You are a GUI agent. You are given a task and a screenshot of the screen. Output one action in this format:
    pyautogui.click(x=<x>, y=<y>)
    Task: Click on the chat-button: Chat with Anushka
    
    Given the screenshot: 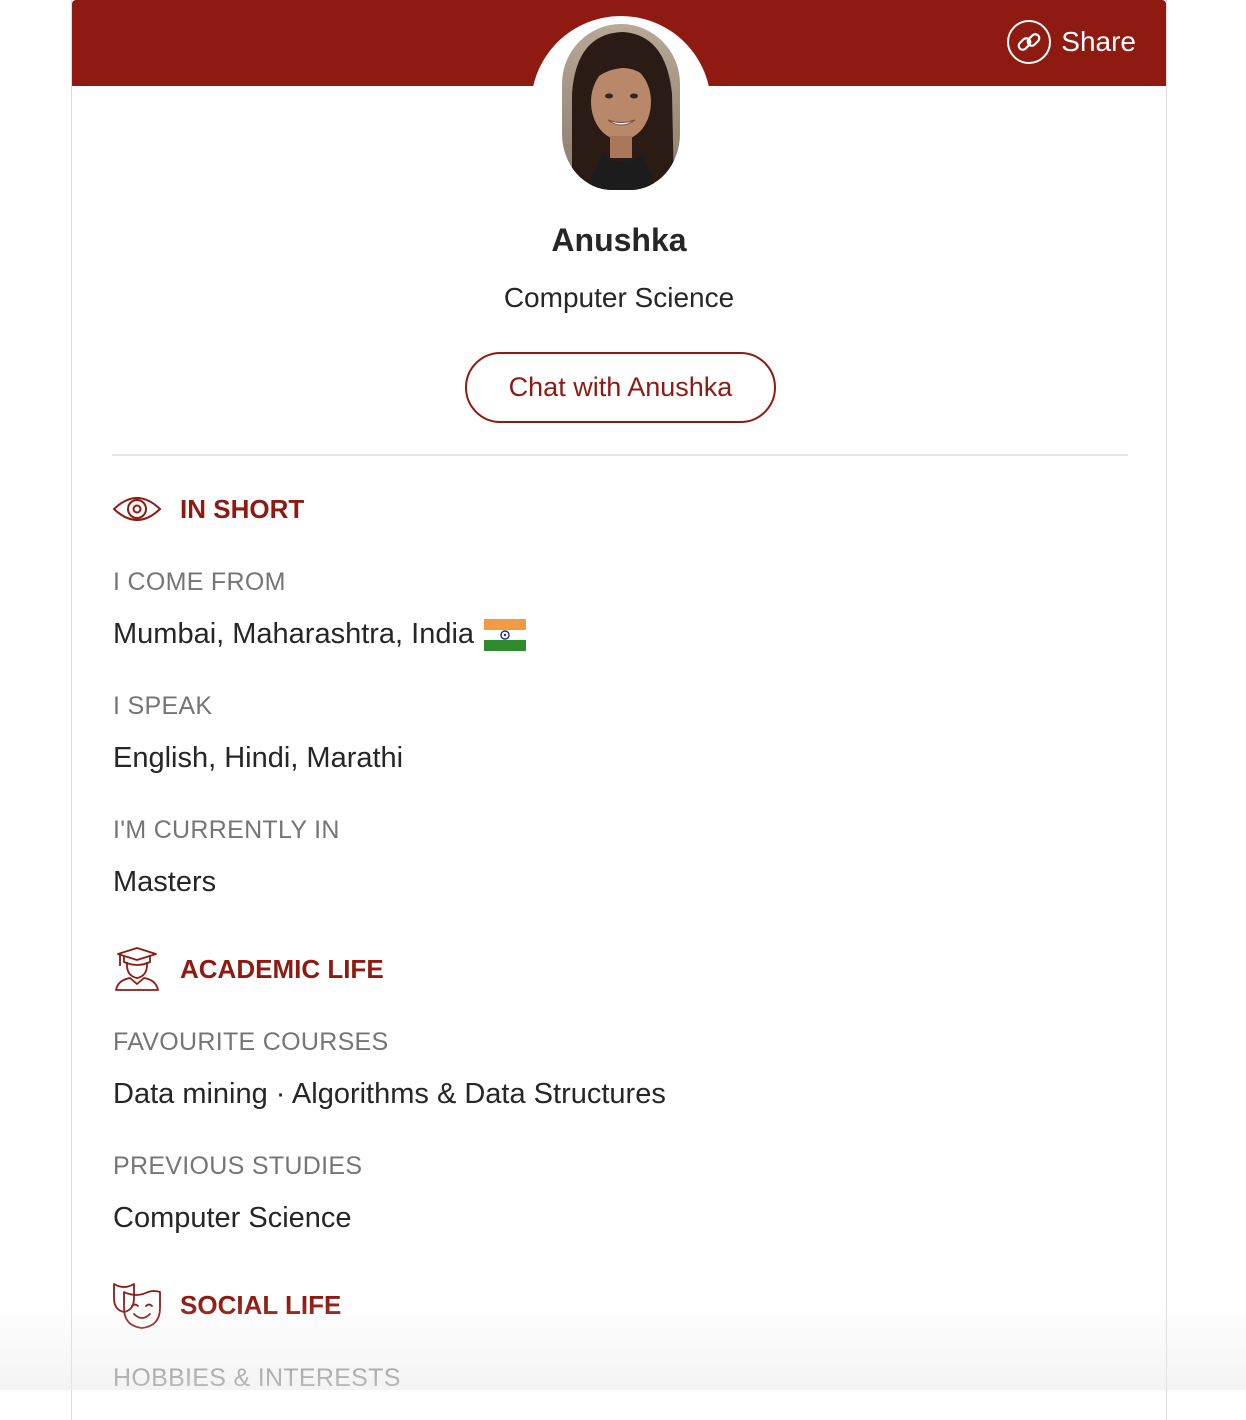 What is the action you would take?
    pyautogui.click(x=620, y=387)
    